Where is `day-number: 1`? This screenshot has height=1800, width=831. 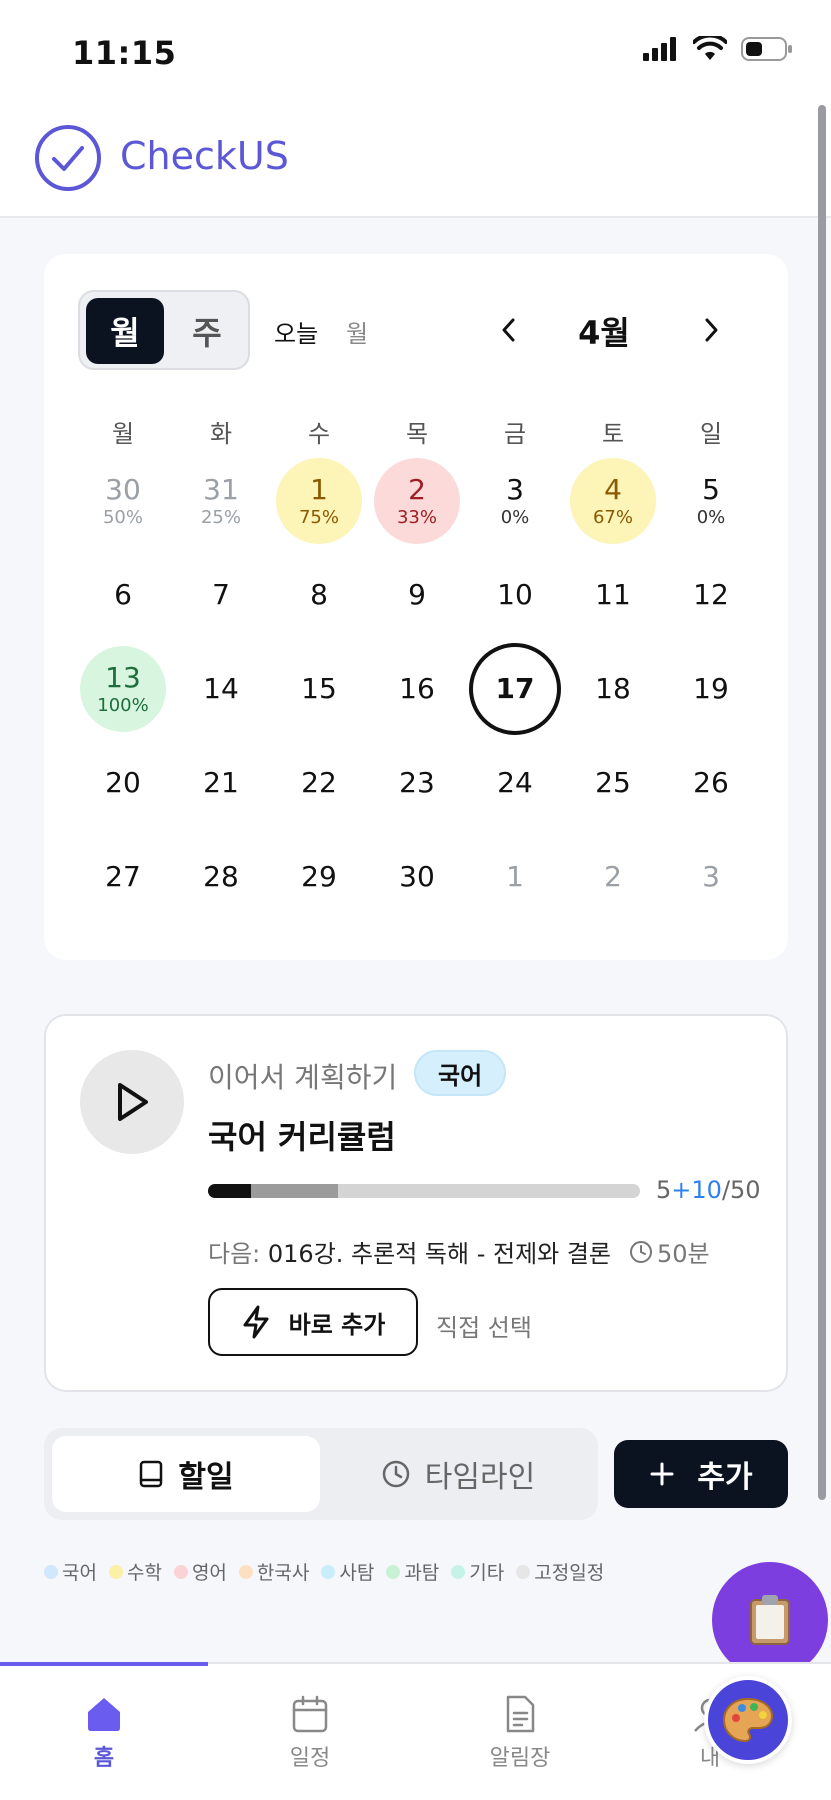
day-number: 1 is located at coordinates (319, 489).